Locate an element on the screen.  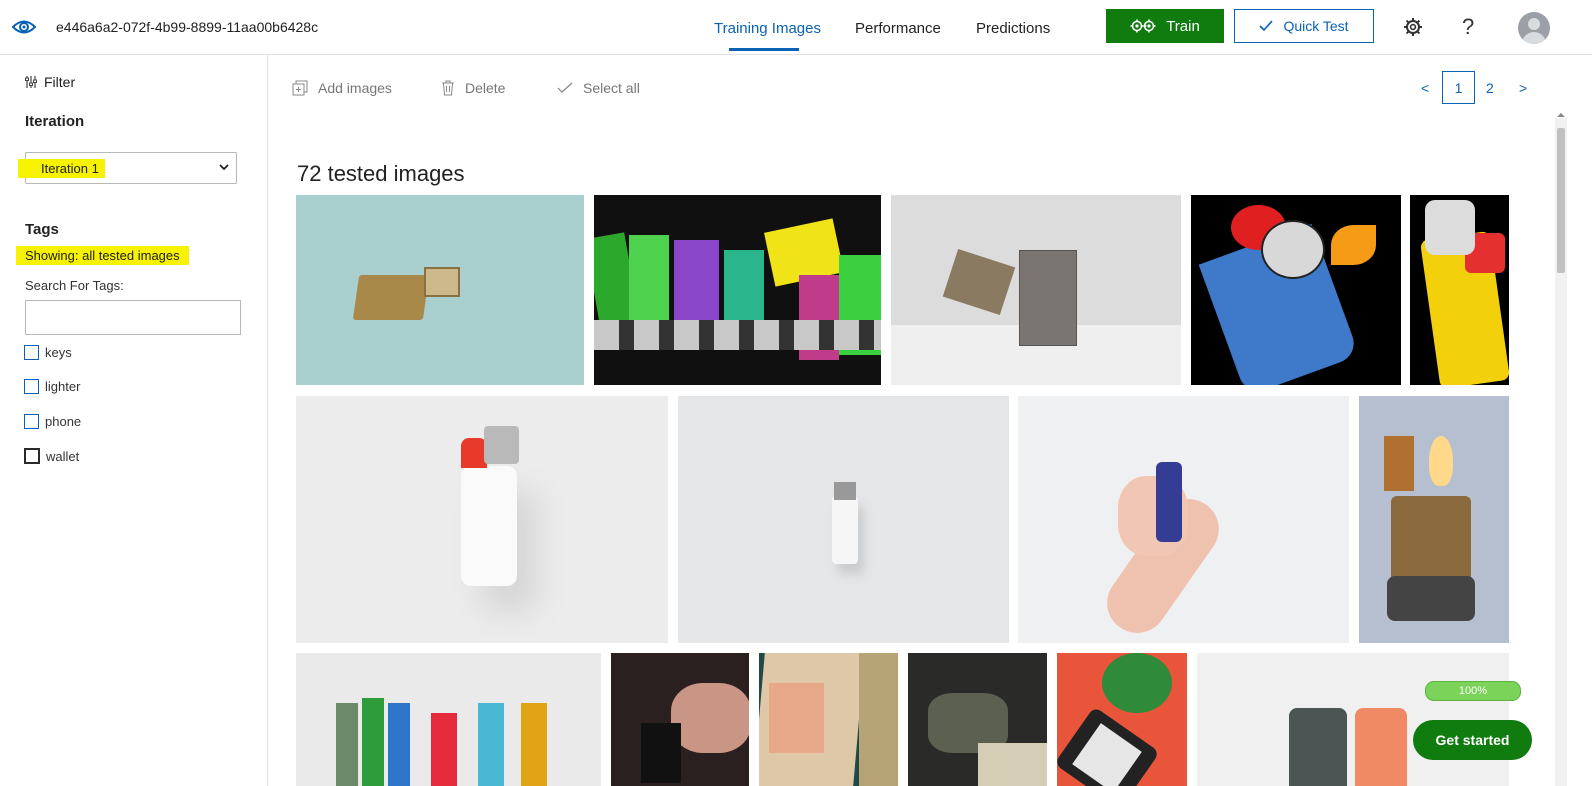
tag-label: lighter is located at coordinates (63, 386).